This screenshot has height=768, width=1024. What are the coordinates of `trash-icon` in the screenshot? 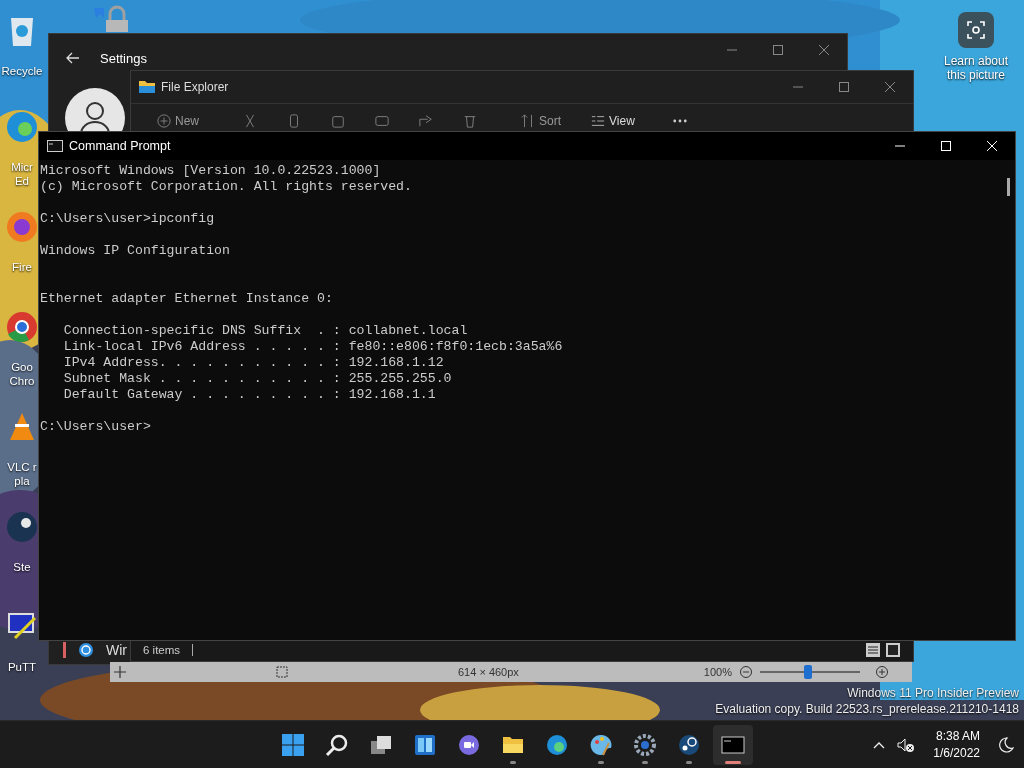 It's located at (470, 121).